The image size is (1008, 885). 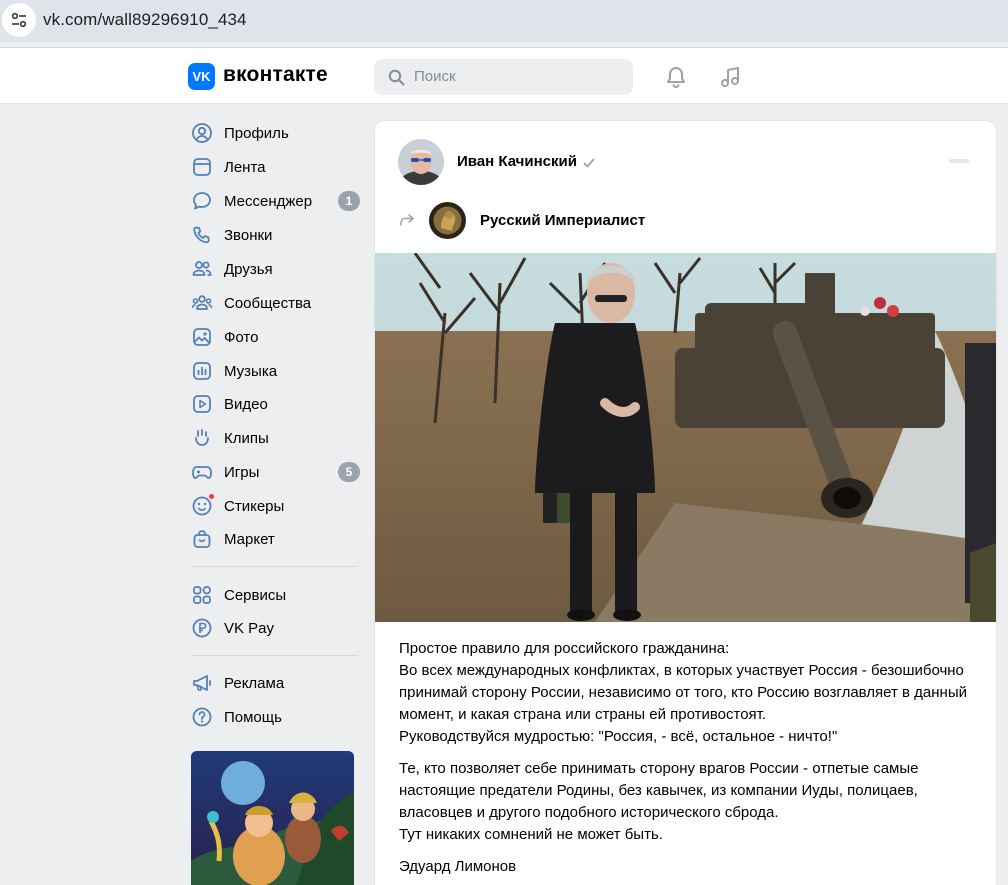 I want to click on sidebar-item-label: Маркет, so click(x=249, y=539).